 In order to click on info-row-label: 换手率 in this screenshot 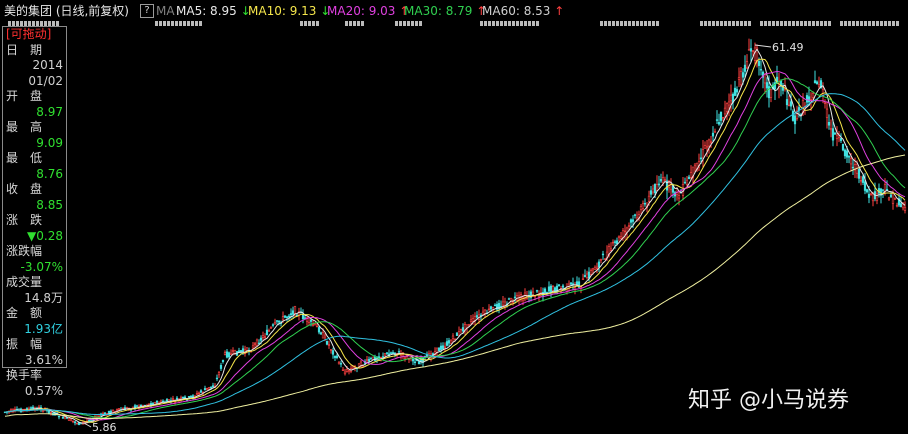, I will do `click(34, 376)`.